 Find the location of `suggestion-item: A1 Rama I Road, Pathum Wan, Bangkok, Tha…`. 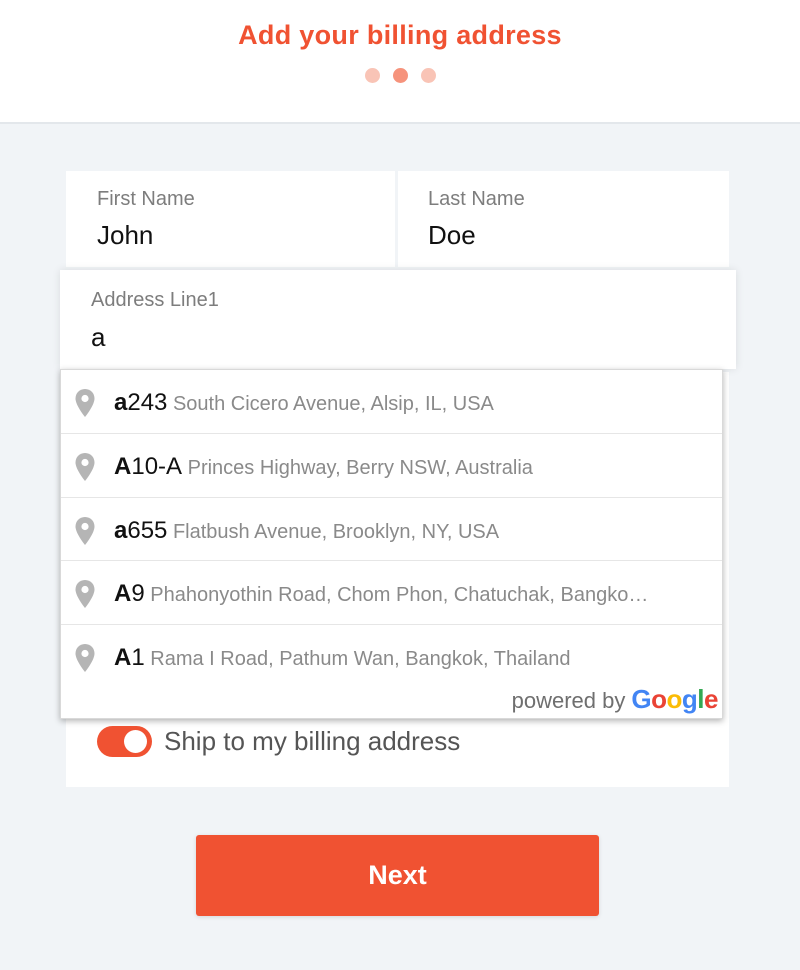

suggestion-item: A1 Rama I Road, Pathum Wan, Bangkok, Tha… is located at coordinates (391, 655).